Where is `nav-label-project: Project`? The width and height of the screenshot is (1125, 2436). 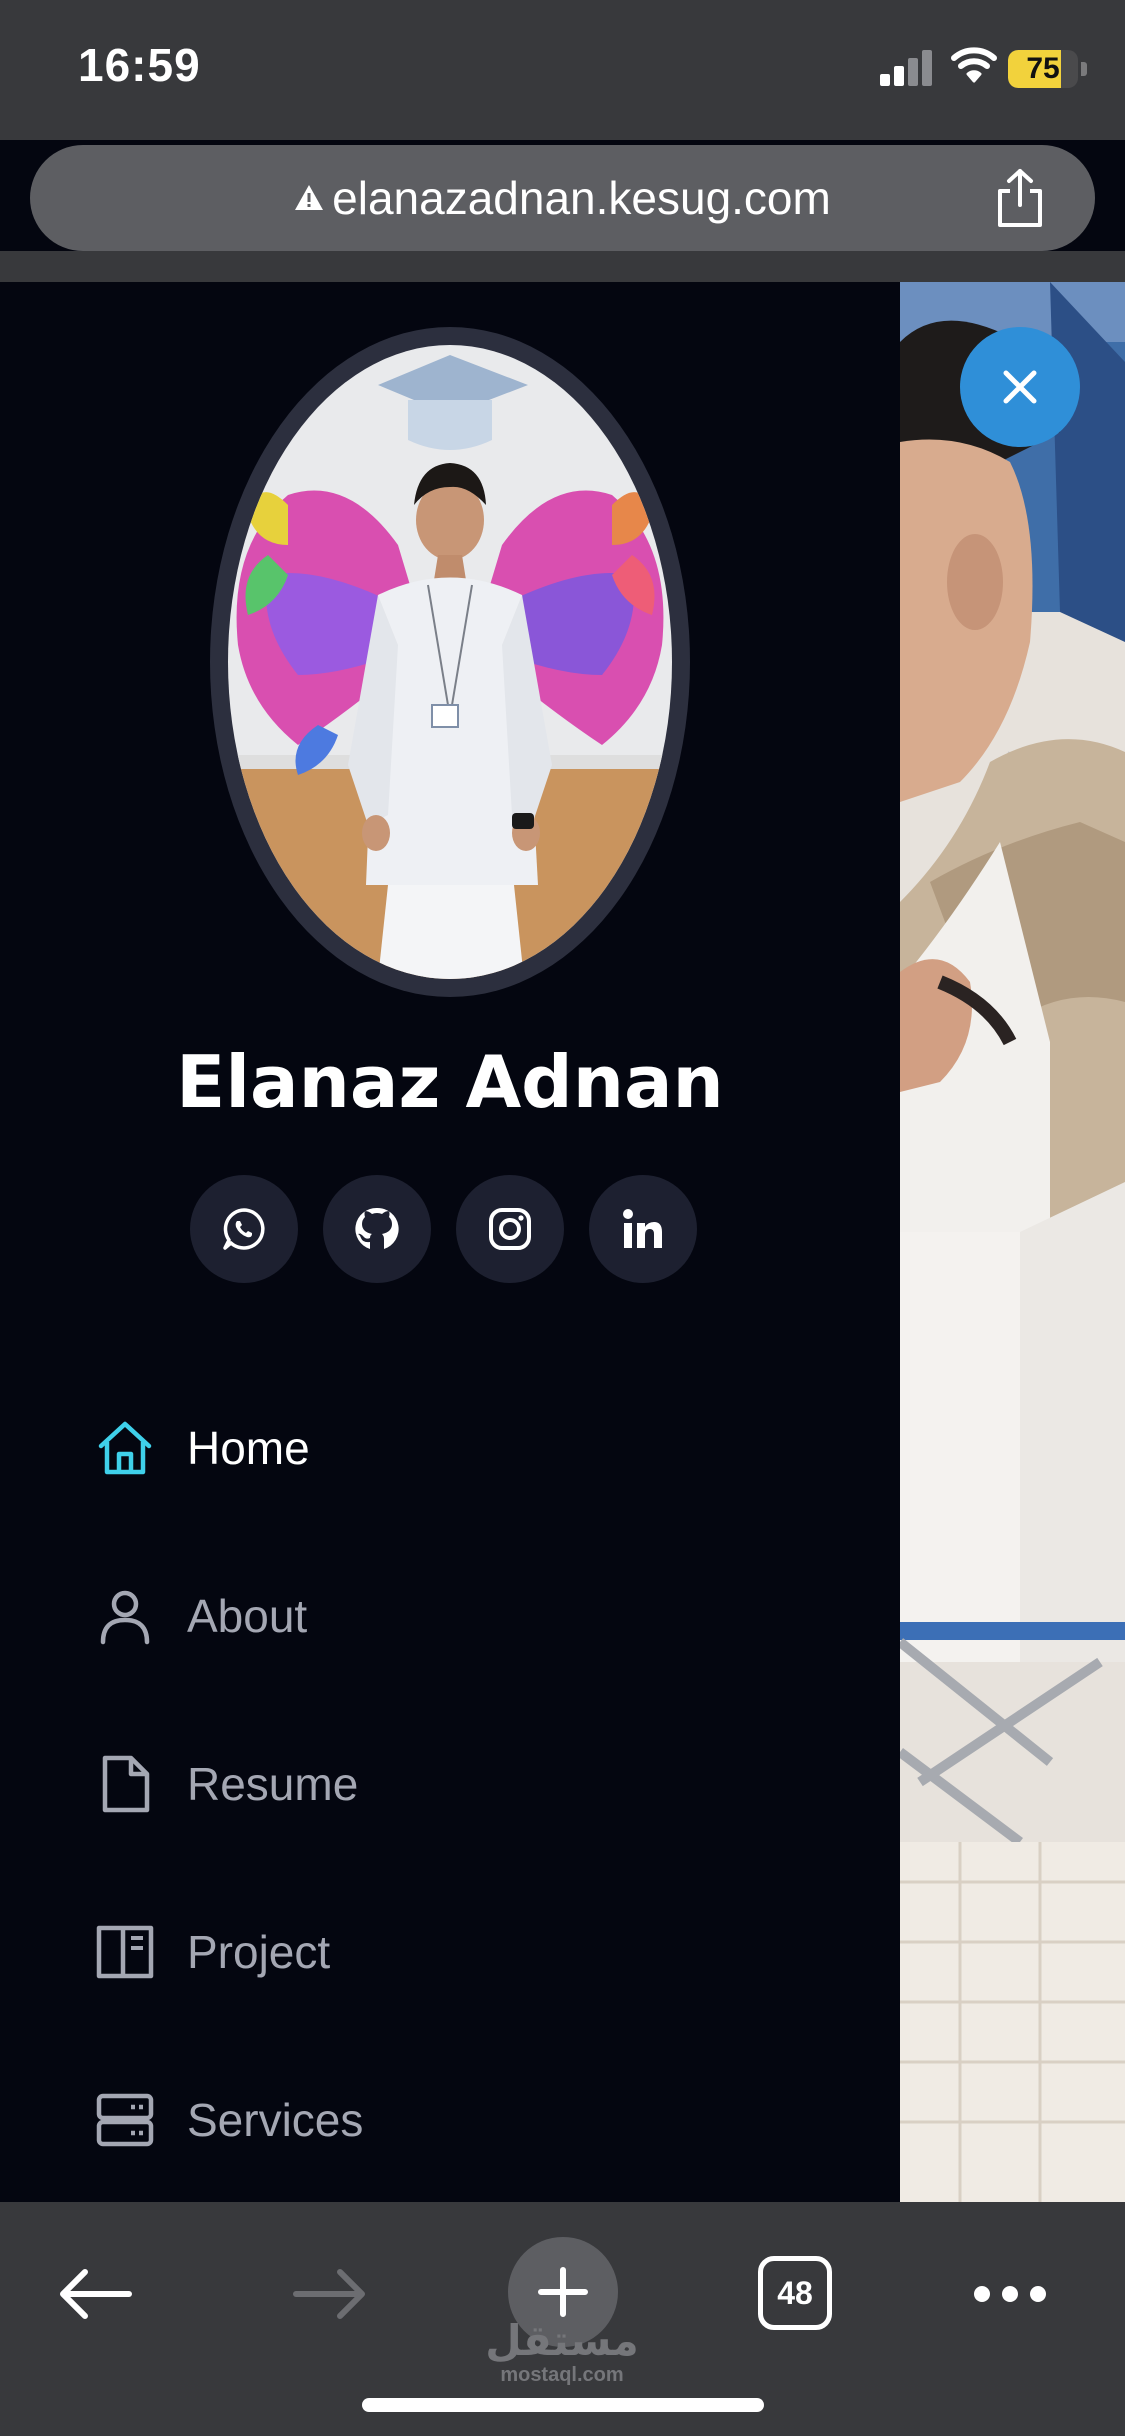 nav-label-project: Project is located at coordinates (259, 1952).